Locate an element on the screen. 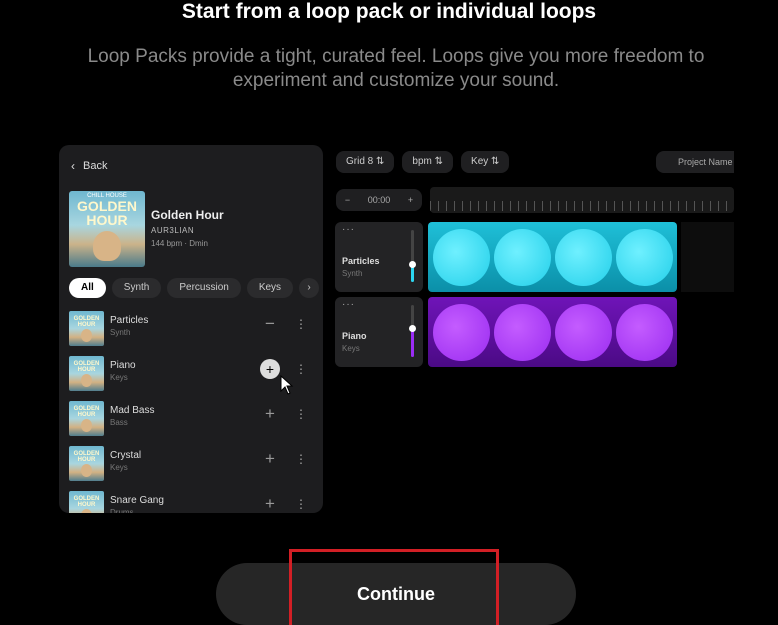  loop-name: Snare Gang is located at coordinates (137, 500).